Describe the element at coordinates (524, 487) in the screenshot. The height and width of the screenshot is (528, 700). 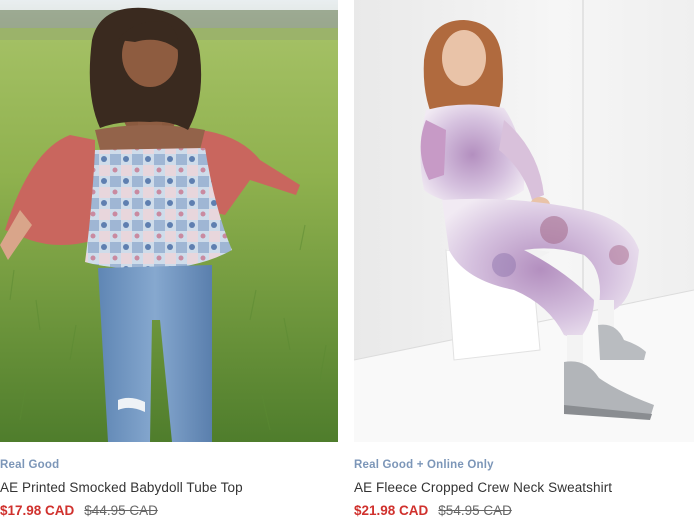
I see `product-name: AE Fleece Cropped Crew Neck Sweatshirt` at that location.